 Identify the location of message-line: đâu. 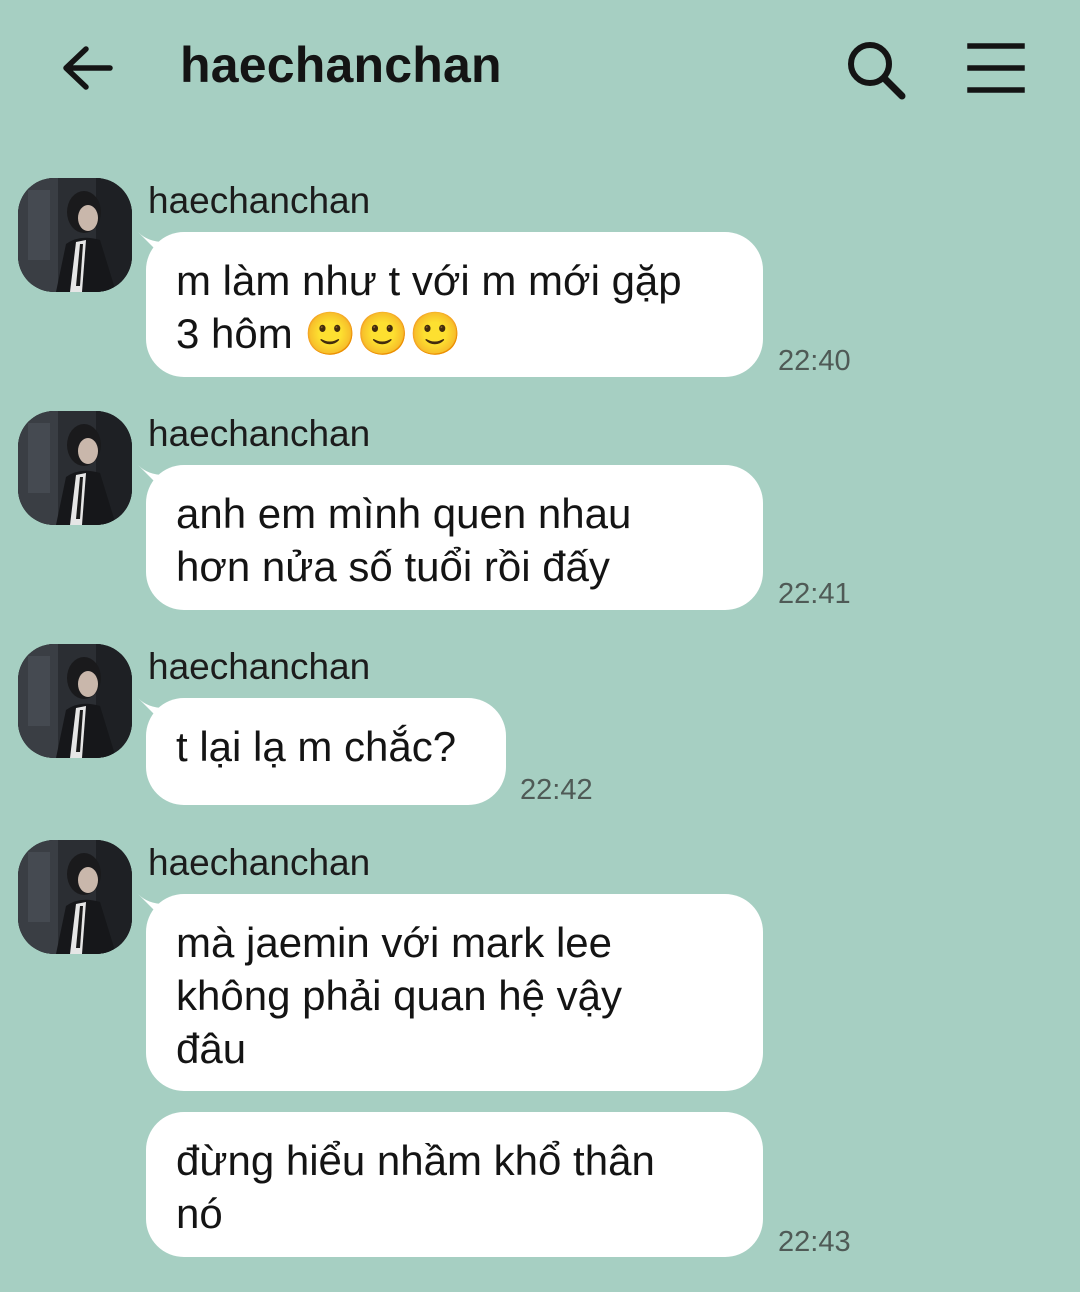
(211, 1048).